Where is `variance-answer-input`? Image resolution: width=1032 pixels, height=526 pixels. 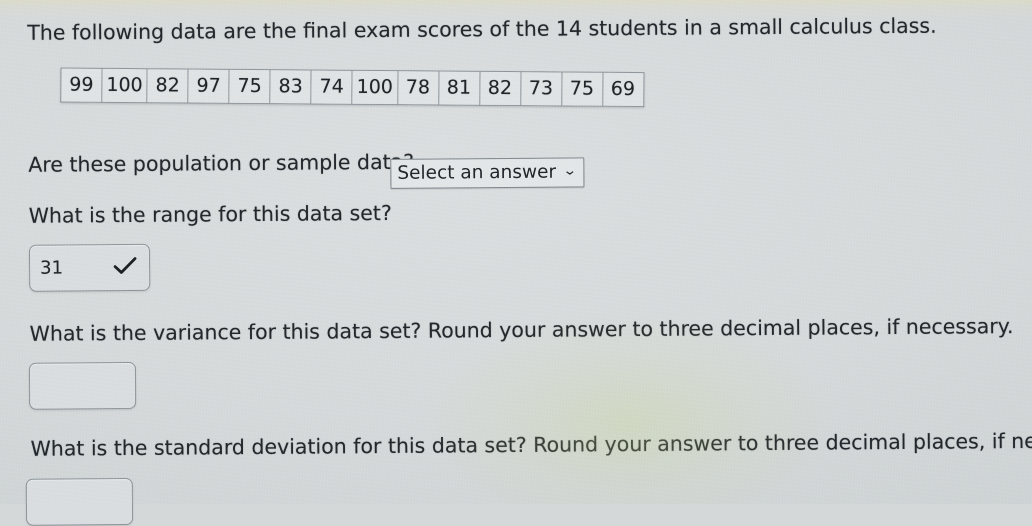
variance-answer-input is located at coordinates (82, 385).